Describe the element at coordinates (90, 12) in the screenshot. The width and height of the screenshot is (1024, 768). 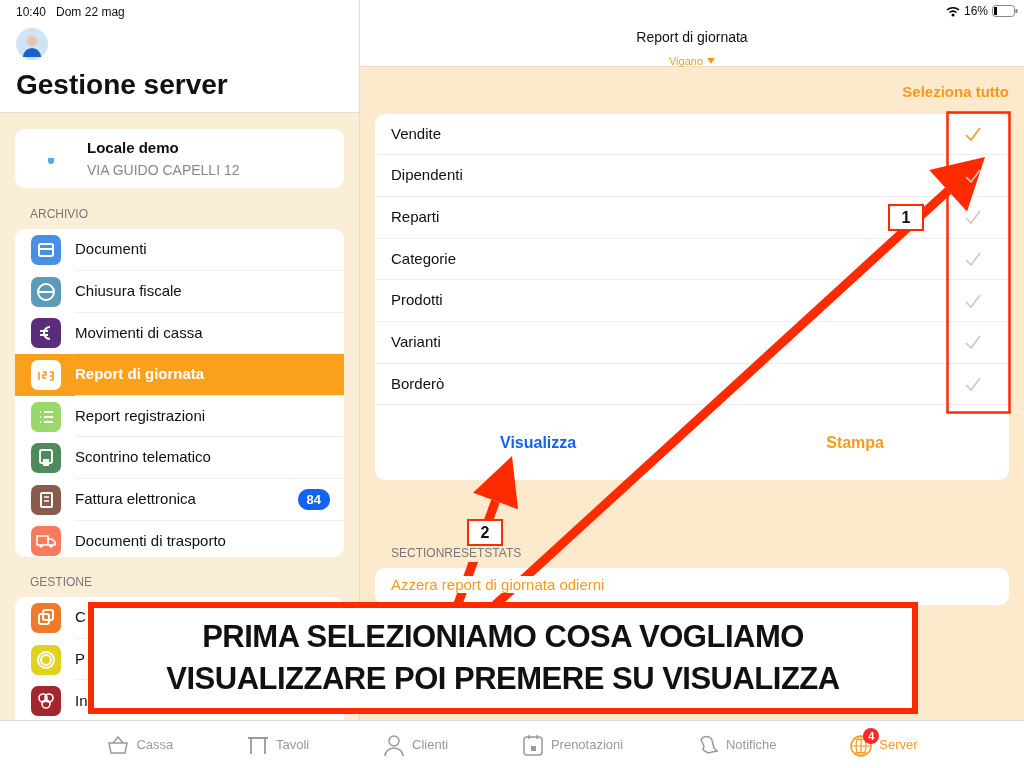
I see `status-date: Dom 22 mag` at that location.